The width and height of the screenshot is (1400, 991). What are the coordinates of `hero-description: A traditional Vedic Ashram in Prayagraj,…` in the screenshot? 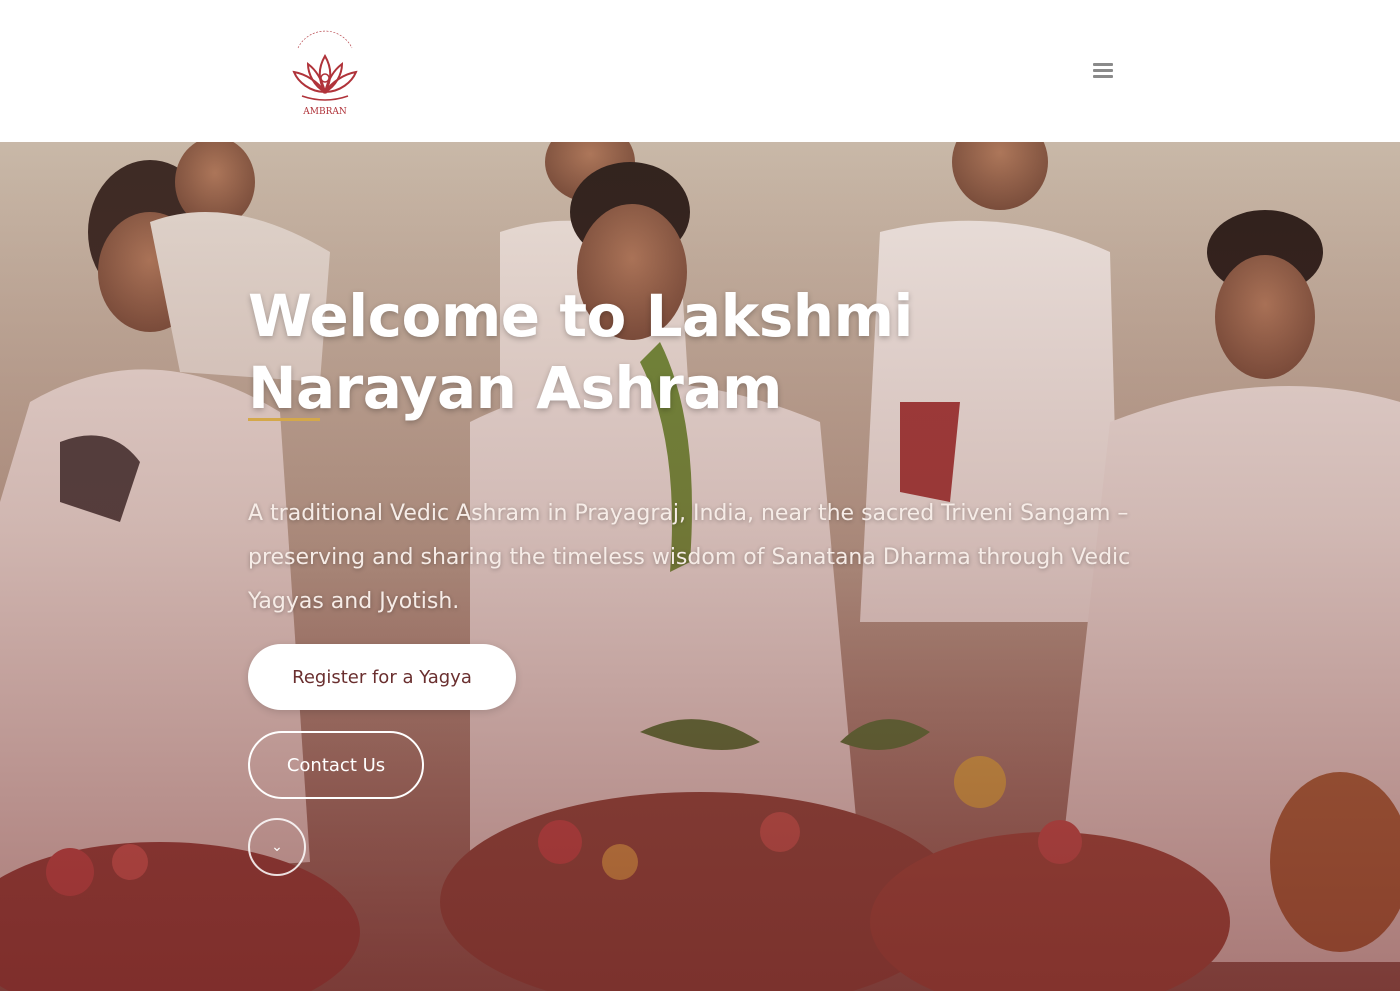 It's located at (689, 557).